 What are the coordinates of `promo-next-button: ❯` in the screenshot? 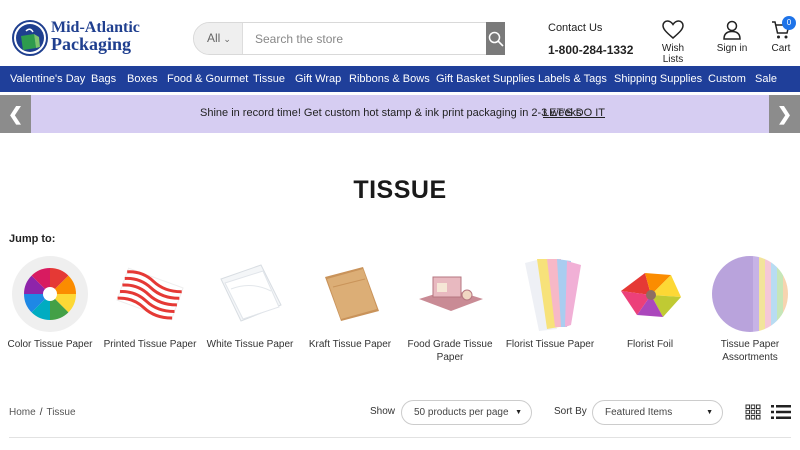 It's located at (784, 114).